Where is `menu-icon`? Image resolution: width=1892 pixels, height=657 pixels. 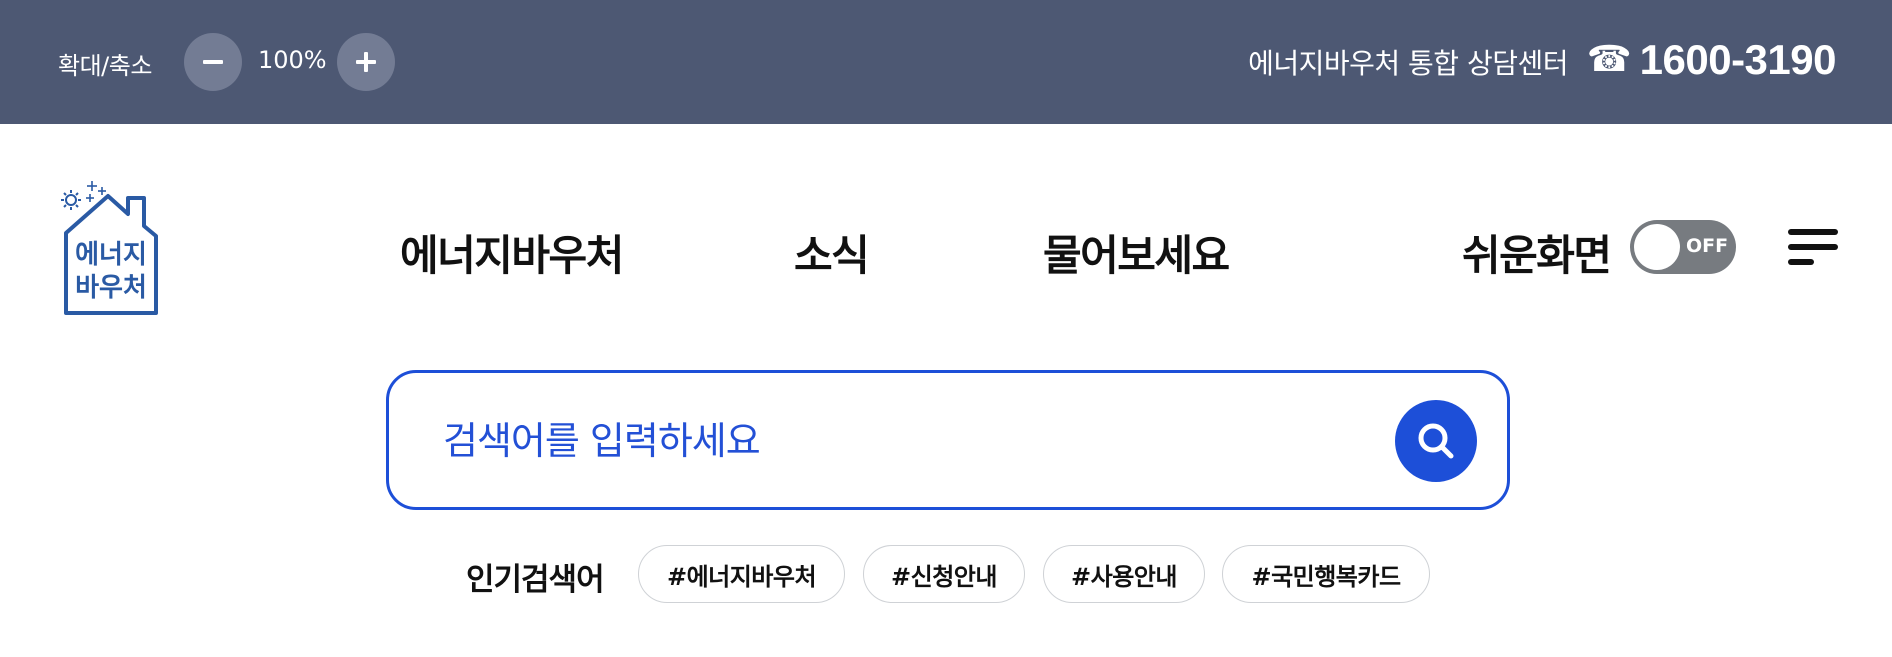
menu-icon is located at coordinates (1813, 247).